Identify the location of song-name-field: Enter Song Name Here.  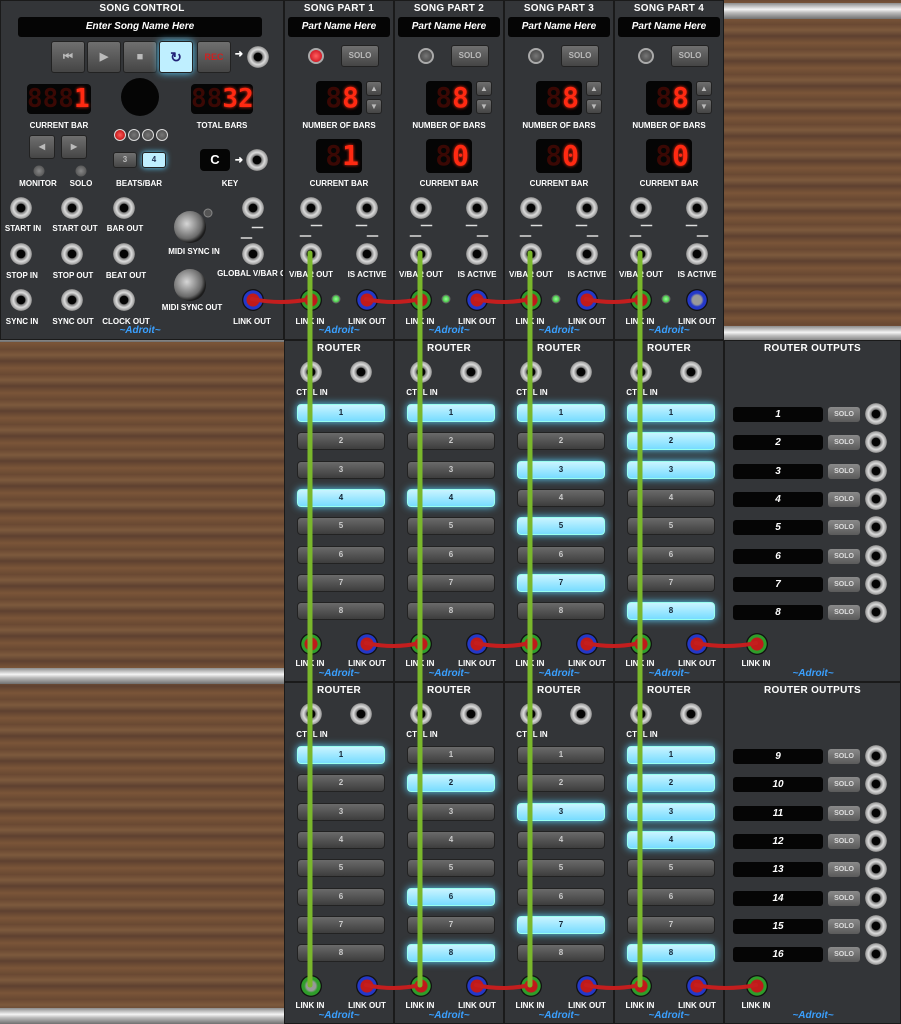
(140, 27).